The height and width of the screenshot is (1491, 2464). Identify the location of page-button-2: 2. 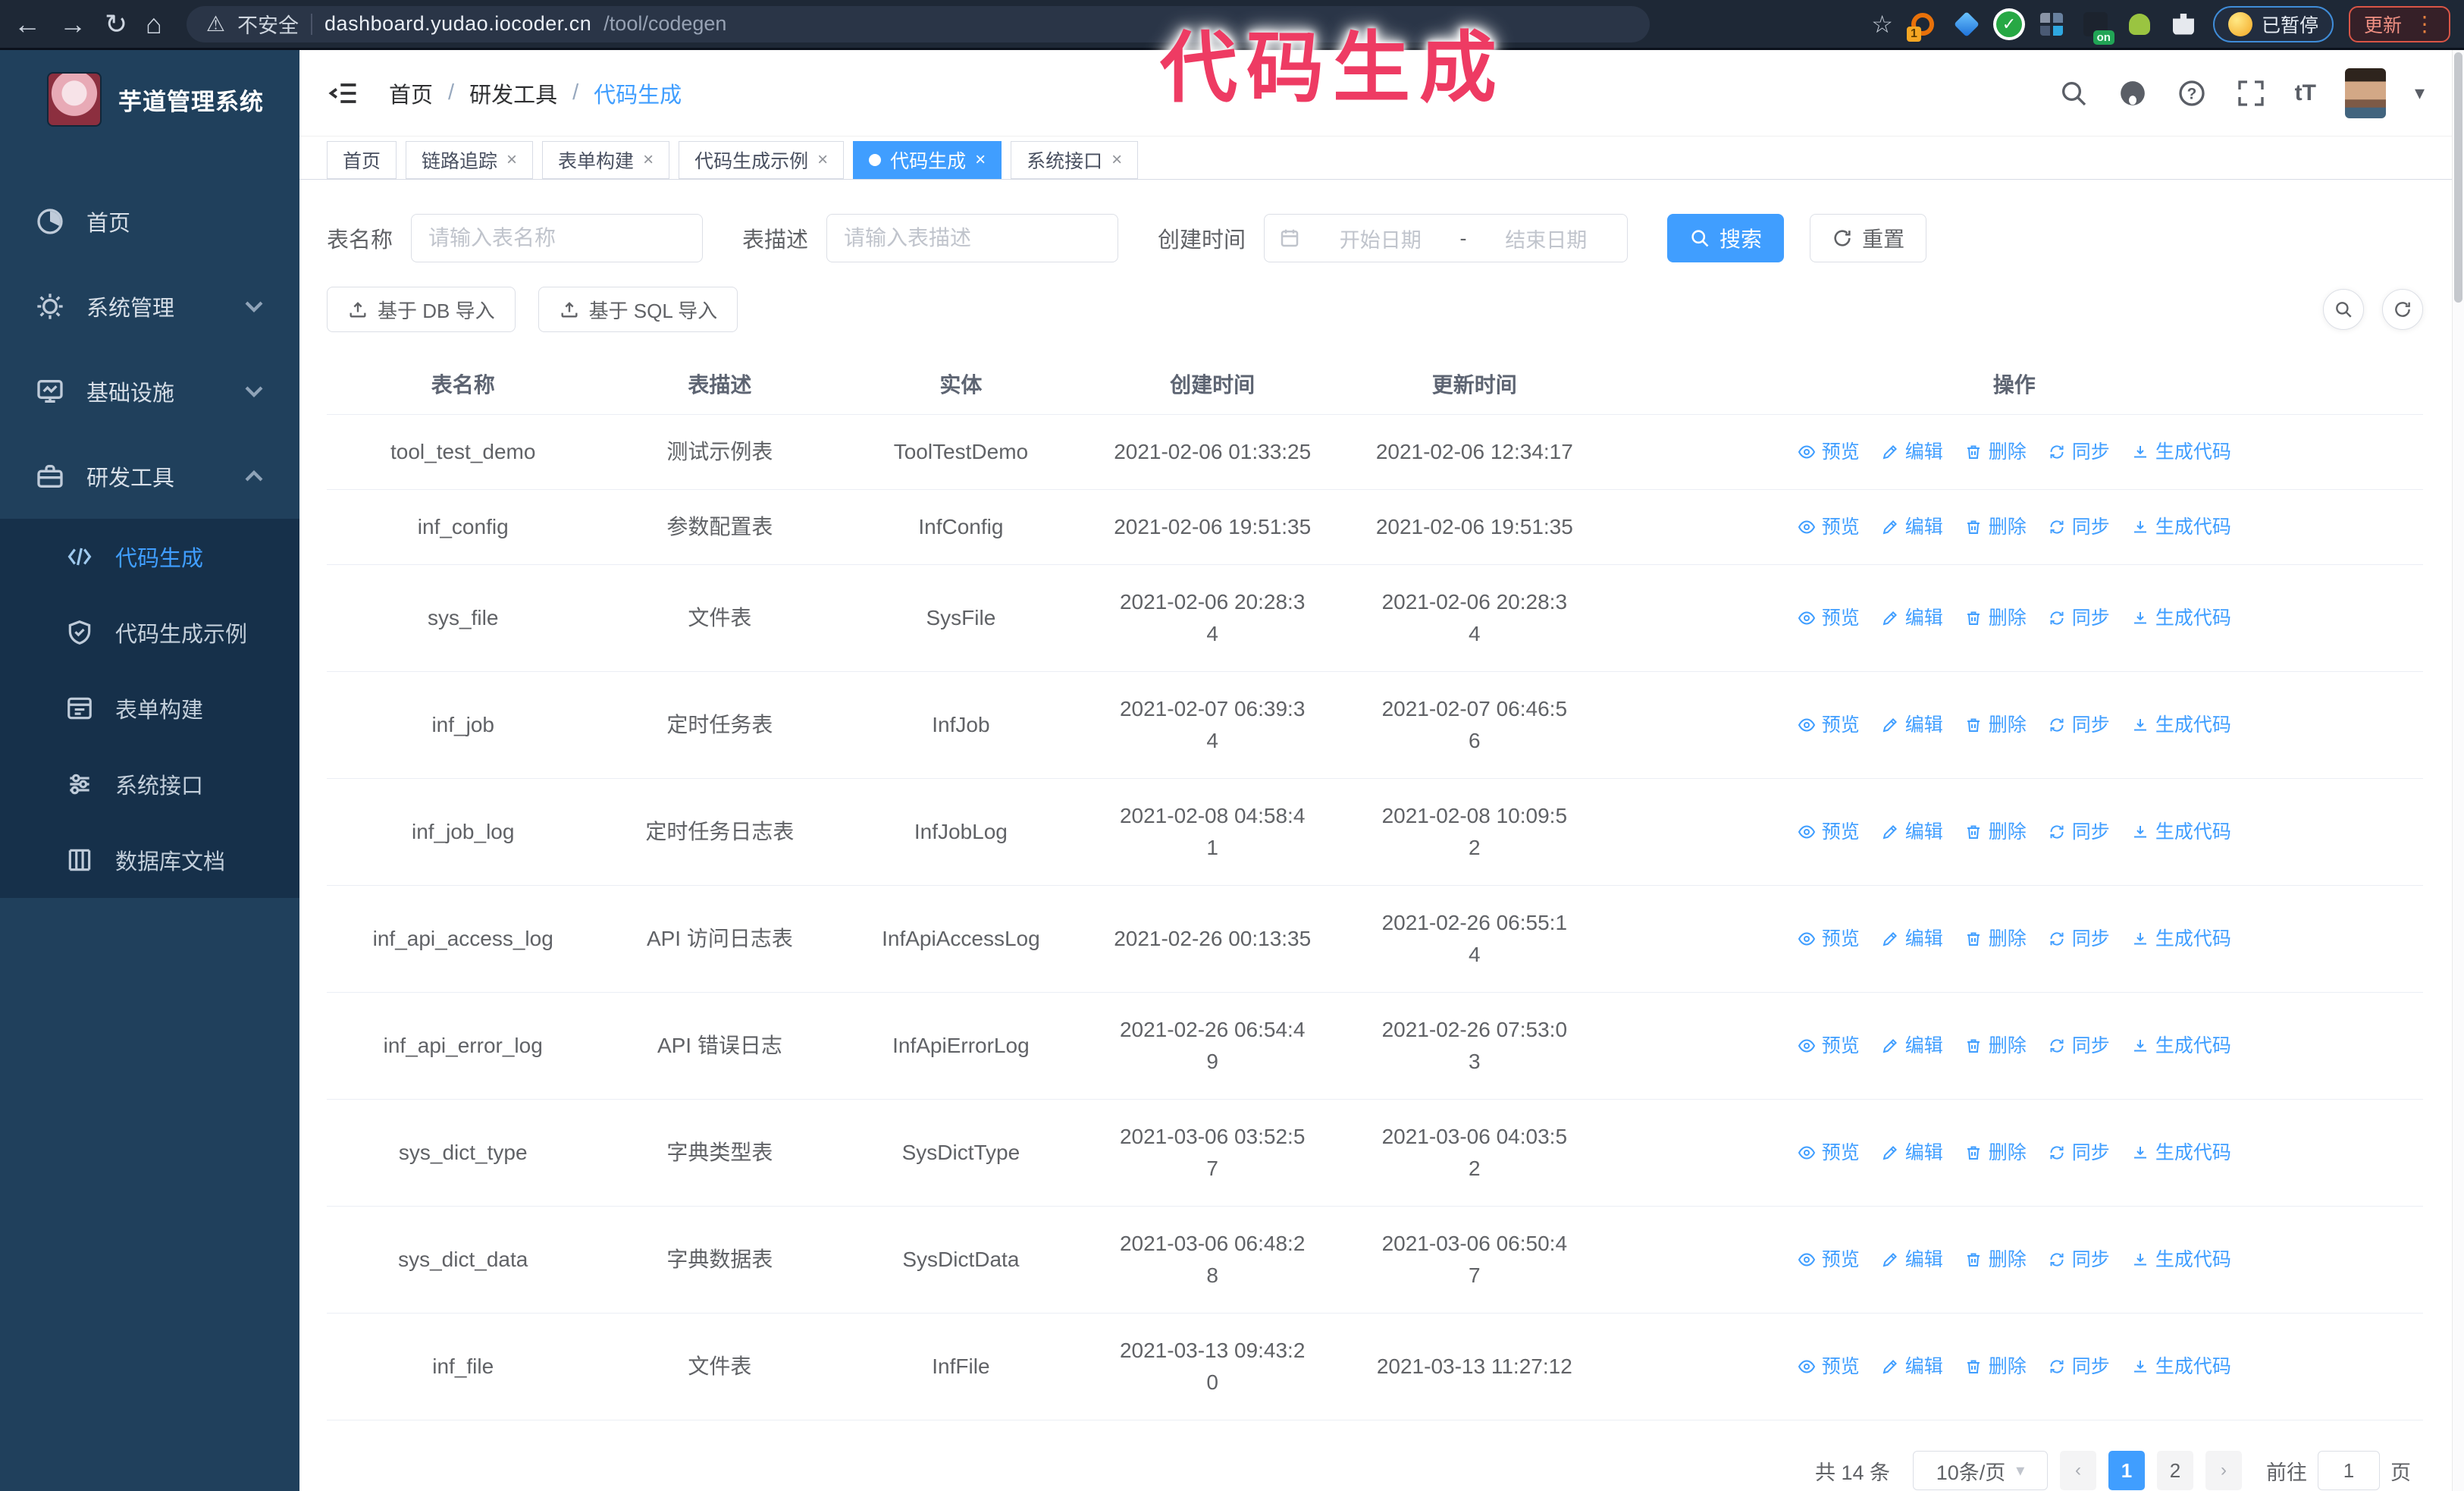
(2175, 1470).